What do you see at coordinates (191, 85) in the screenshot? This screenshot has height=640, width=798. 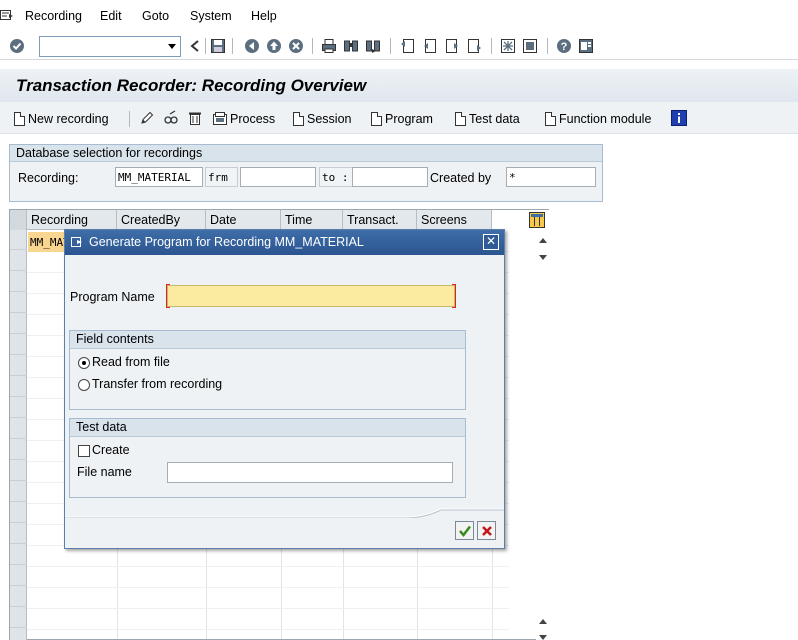 I see `page-title: Transaction Recorder: Recording Overview` at bounding box center [191, 85].